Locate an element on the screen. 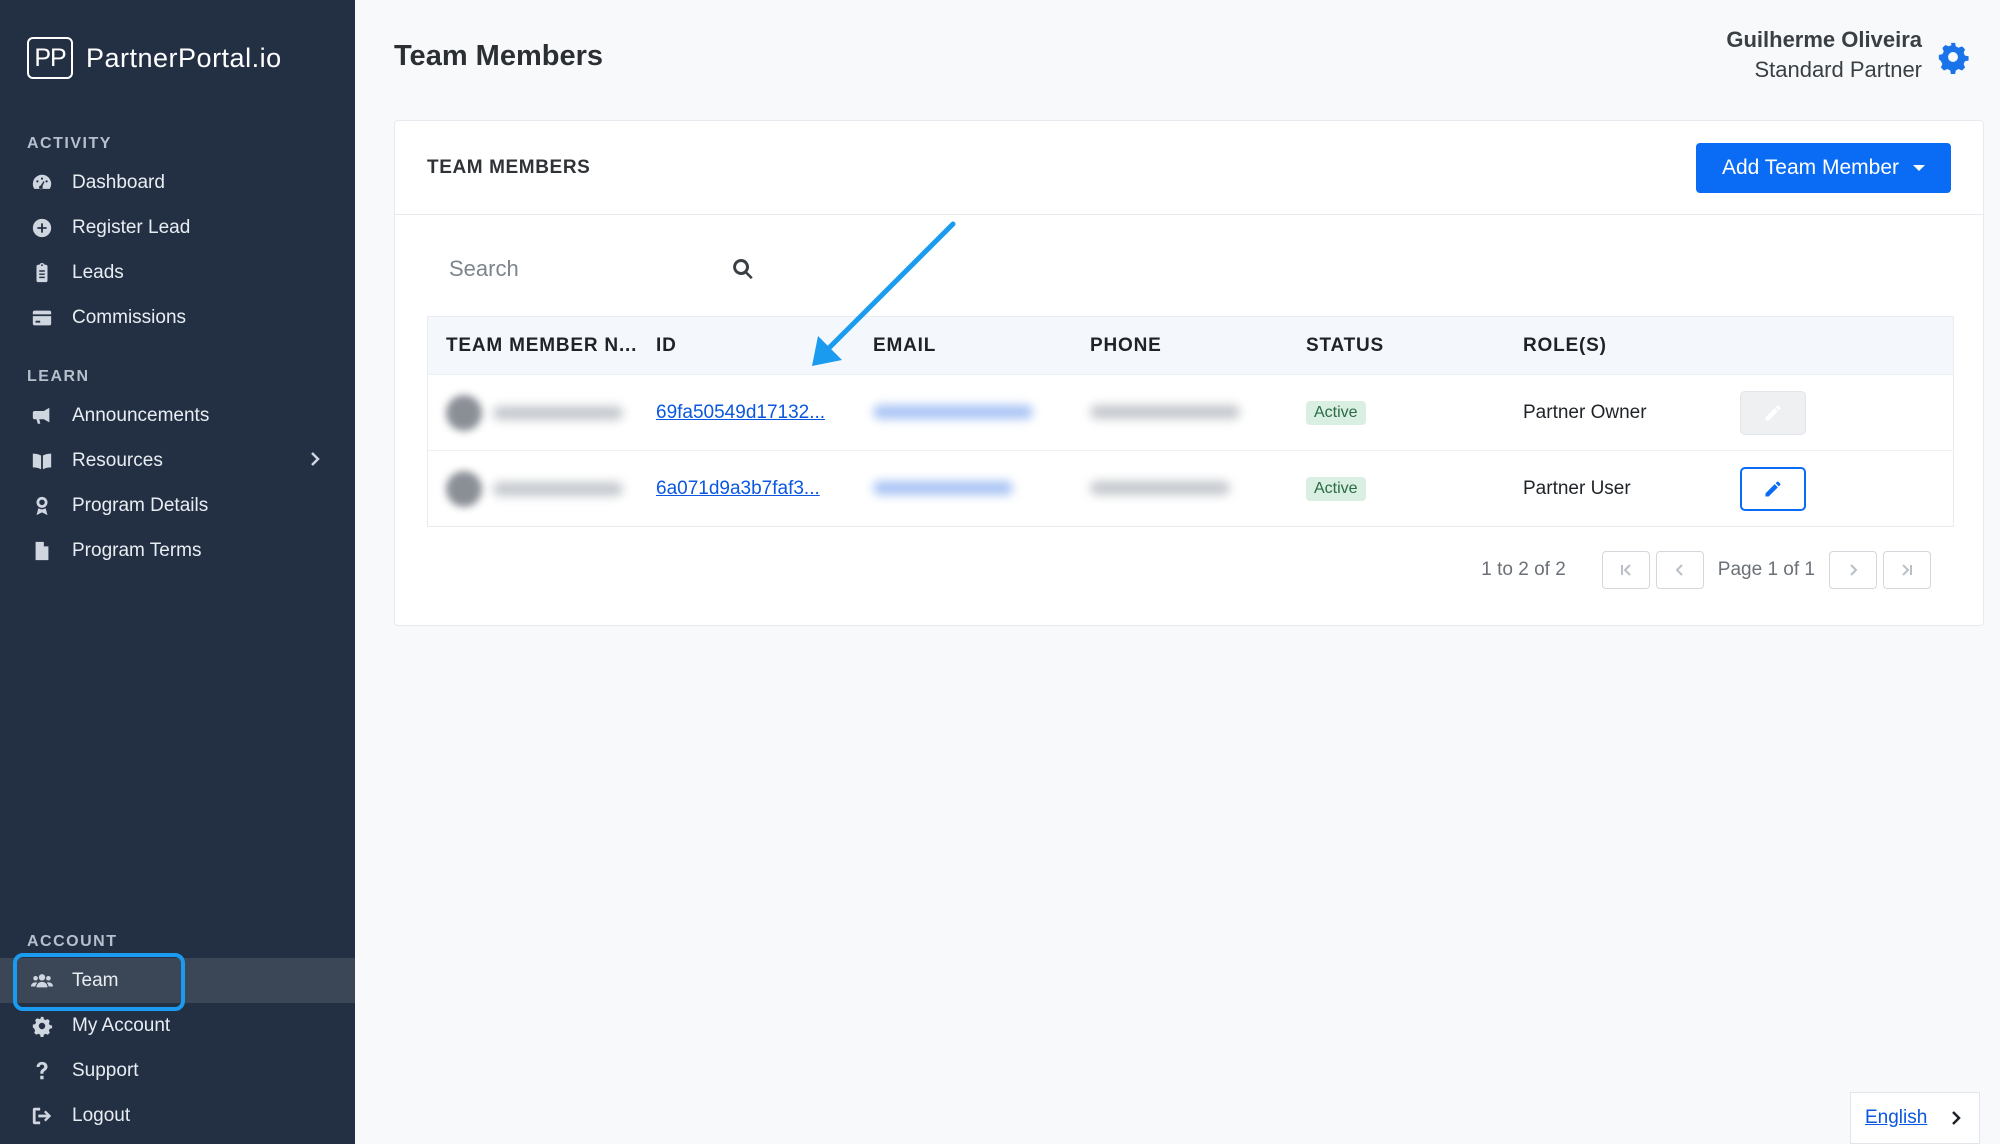 The width and height of the screenshot is (2000, 1144). pagination-count: 1 to 2 of 2 is located at coordinates (1523, 569).